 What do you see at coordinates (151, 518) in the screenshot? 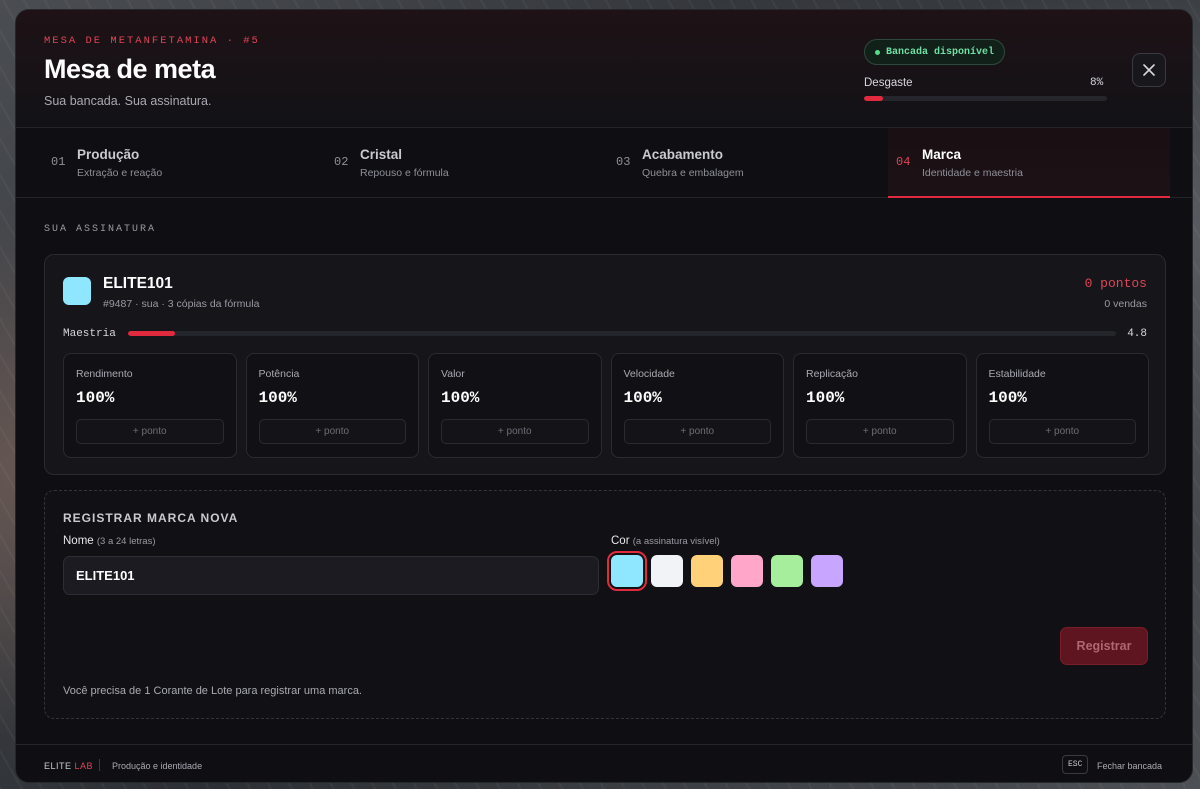
I see `register-title: REGISTRAR MARCA NOVA` at bounding box center [151, 518].